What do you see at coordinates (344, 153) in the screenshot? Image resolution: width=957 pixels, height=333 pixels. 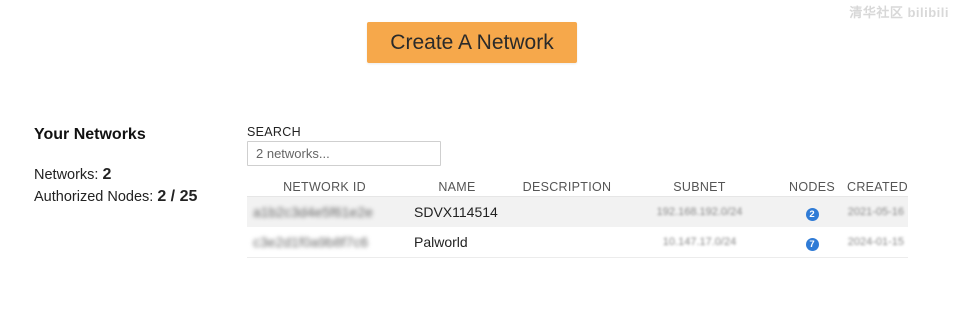 I see `search-input` at bounding box center [344, 153].